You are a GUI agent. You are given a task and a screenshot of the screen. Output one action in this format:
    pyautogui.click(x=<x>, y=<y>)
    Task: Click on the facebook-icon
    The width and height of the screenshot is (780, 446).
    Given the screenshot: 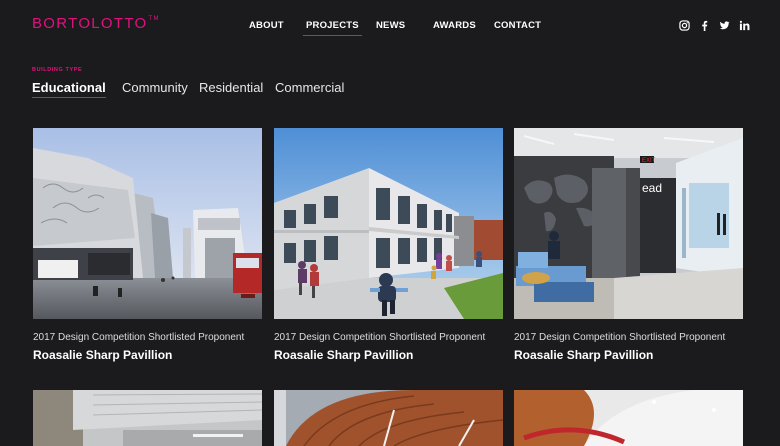 What is the action you would take?
    pyautogui.click(x=704, y=25)
    